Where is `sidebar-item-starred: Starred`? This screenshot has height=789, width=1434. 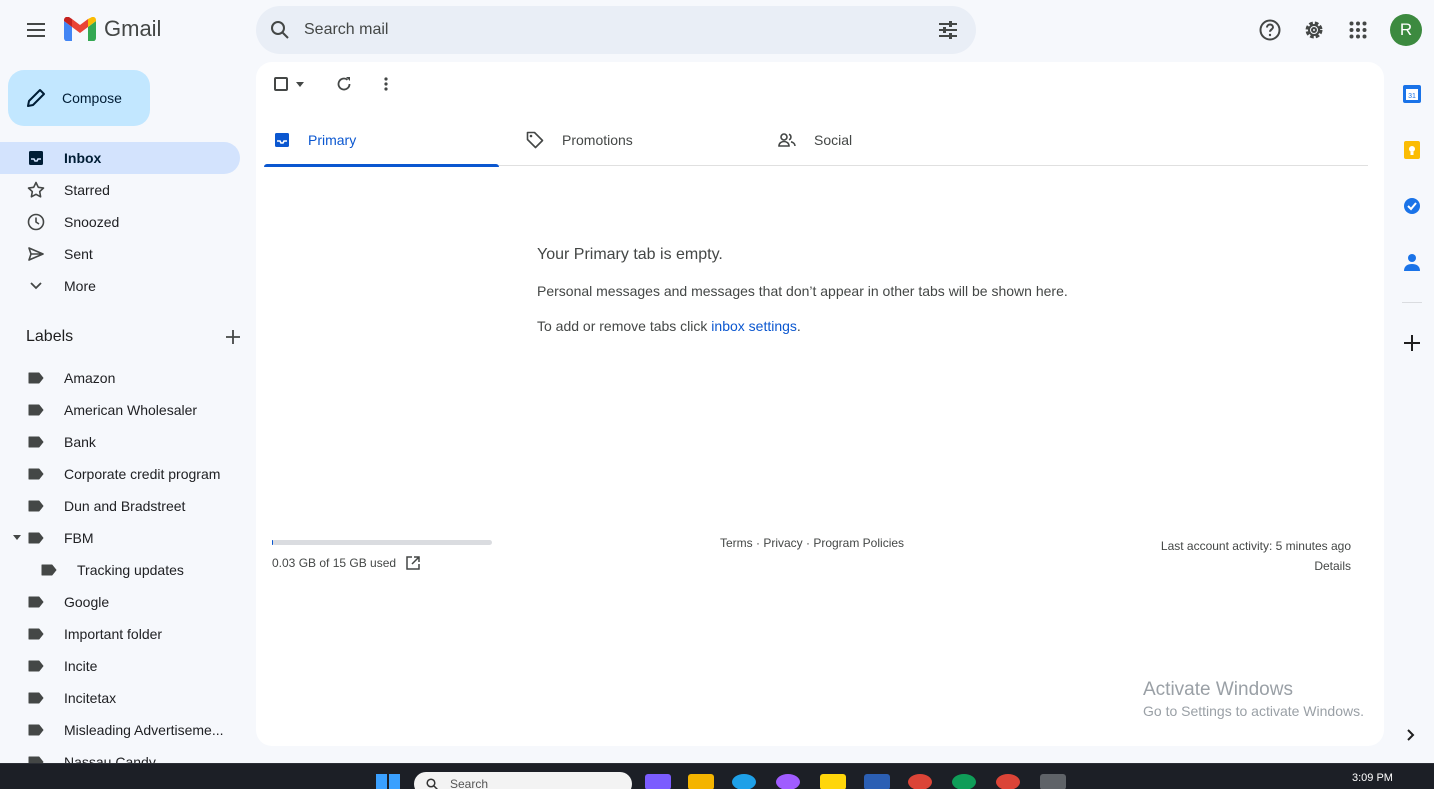
sidebar-item-starred: Starred is located at coordinates (120, 190).